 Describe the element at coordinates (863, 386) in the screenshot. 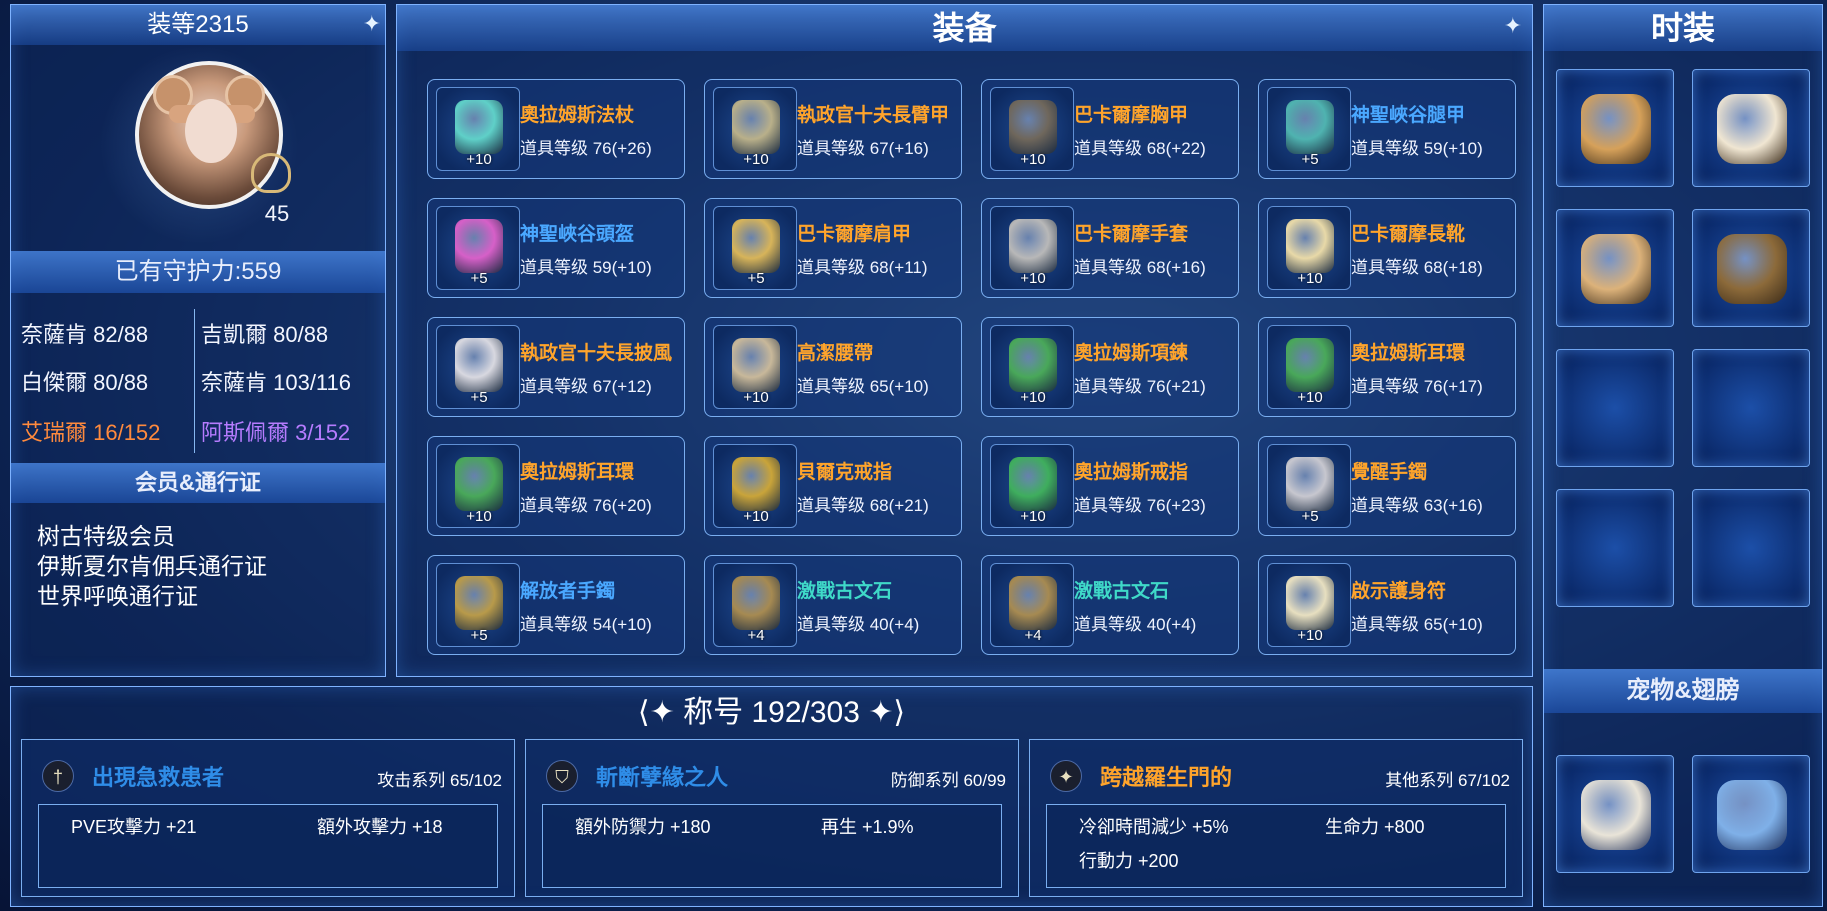

I see `equipment-item-level: 道具等级 65(+10)` at that location.